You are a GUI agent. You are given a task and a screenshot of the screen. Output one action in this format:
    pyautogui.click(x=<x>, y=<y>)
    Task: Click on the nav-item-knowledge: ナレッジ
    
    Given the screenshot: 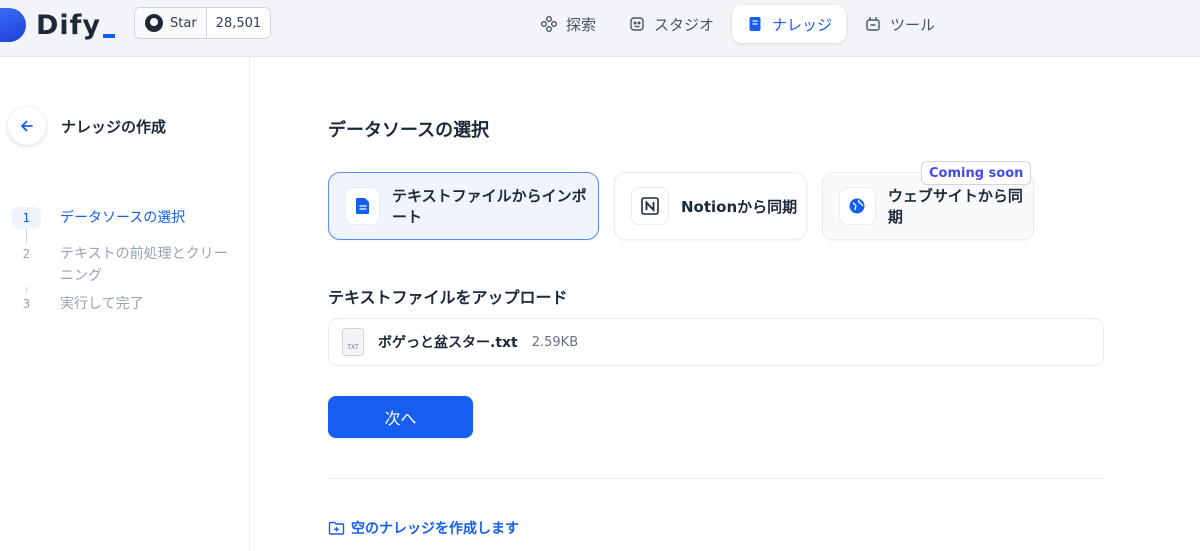 What is the action you would take?
    pyautogui.click(x=789, y=24)
    